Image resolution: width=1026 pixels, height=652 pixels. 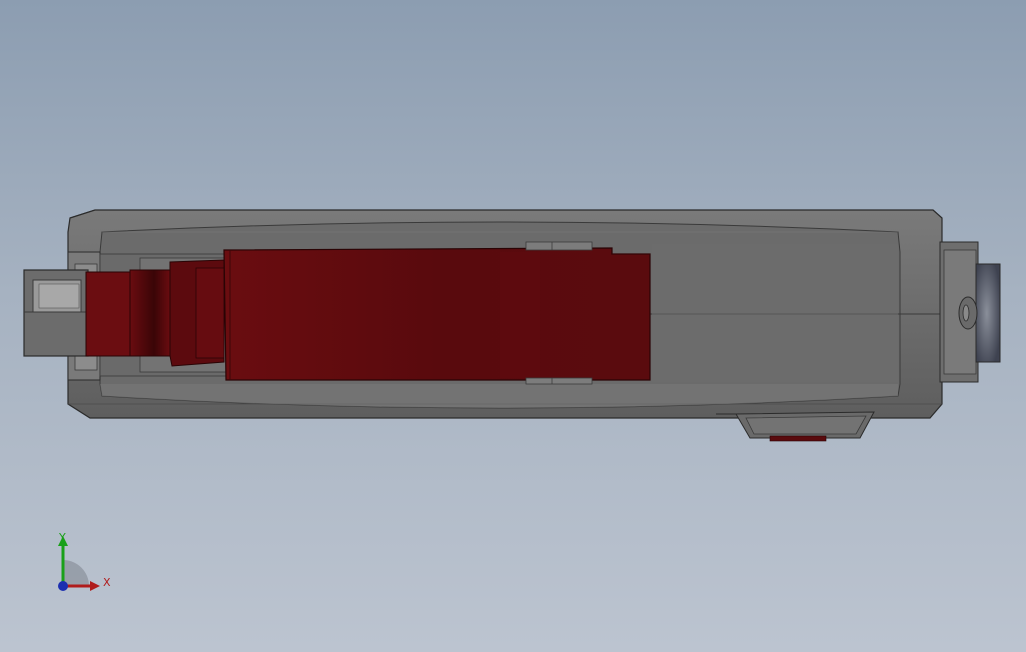 What do you see at coordinates (970, 312) in the screenshot?
I see `cable-connector` at bounding box center [970, 312].